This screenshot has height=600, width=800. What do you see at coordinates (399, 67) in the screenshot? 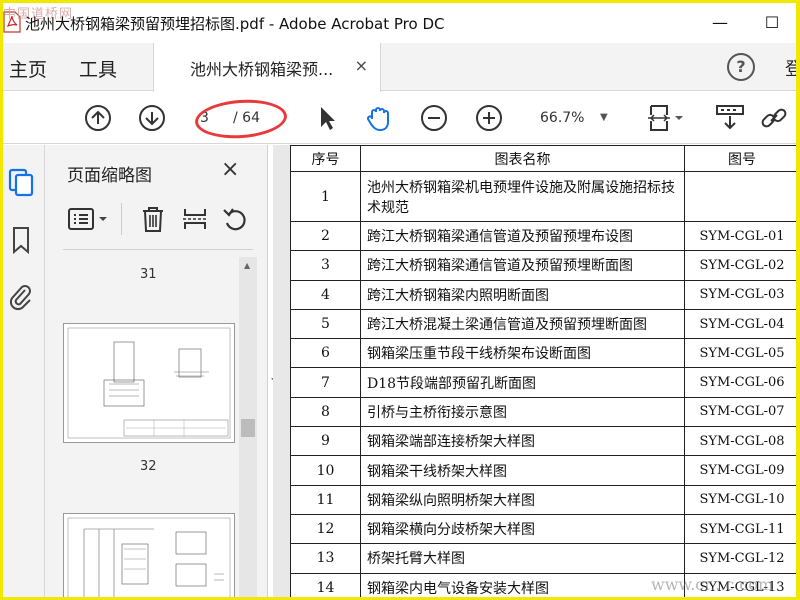
I see `tab-bar: 主页 工具 池州大桥钢箱梁预... × ? 登` at bounding box center [399, 67].